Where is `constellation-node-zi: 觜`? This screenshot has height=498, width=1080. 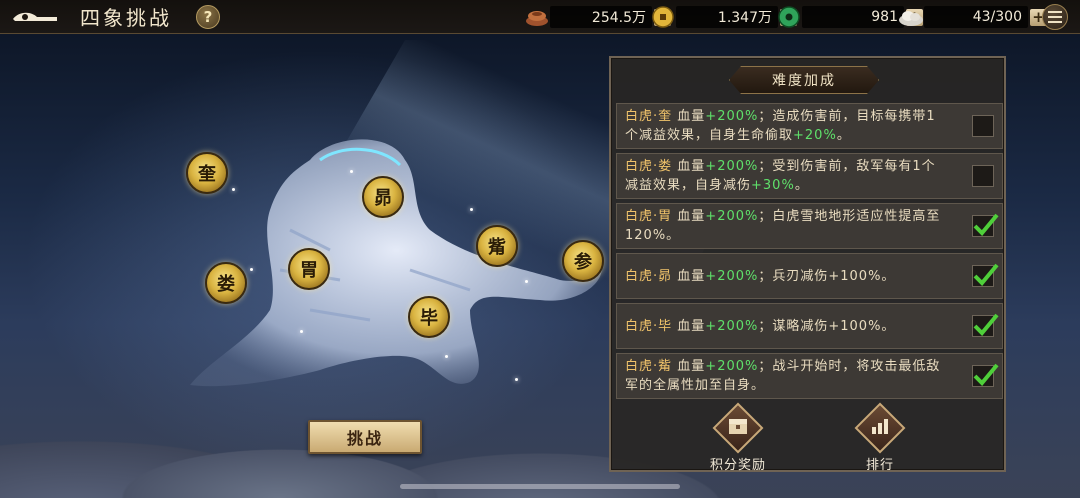
constellation-node-zi: 觜 is located at coordinates (497, 246).